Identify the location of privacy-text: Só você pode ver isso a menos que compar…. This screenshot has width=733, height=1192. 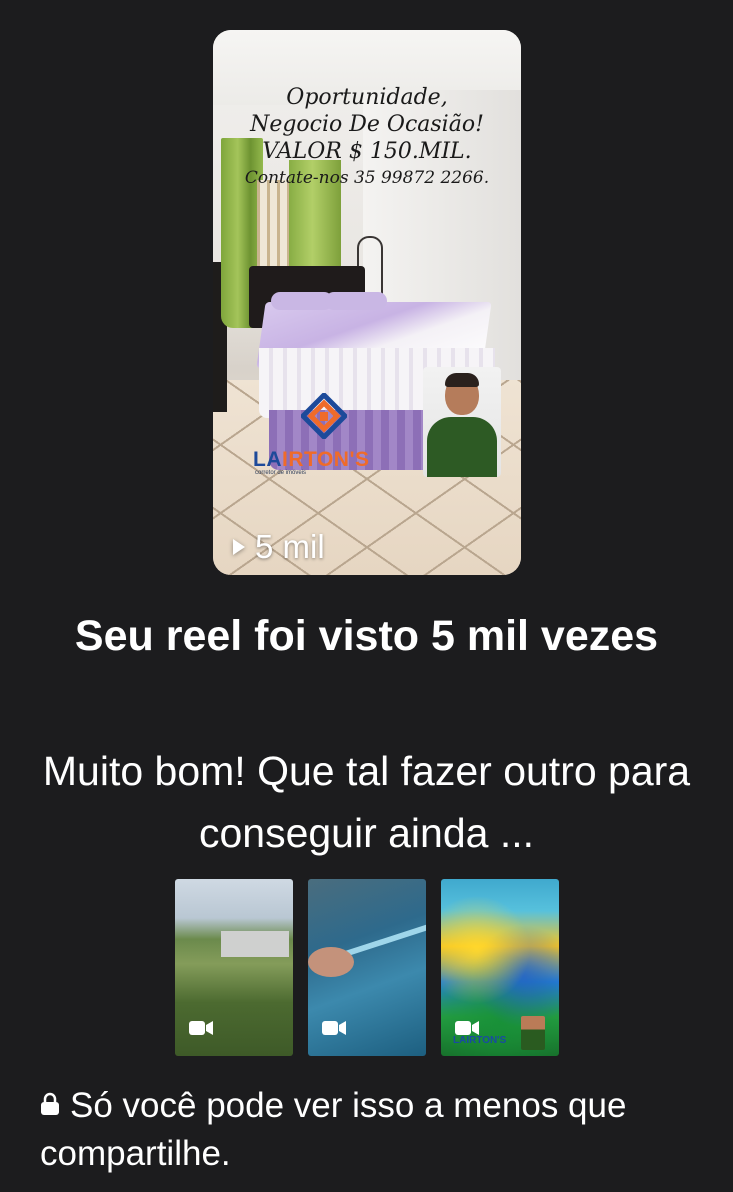
(333, 1129).